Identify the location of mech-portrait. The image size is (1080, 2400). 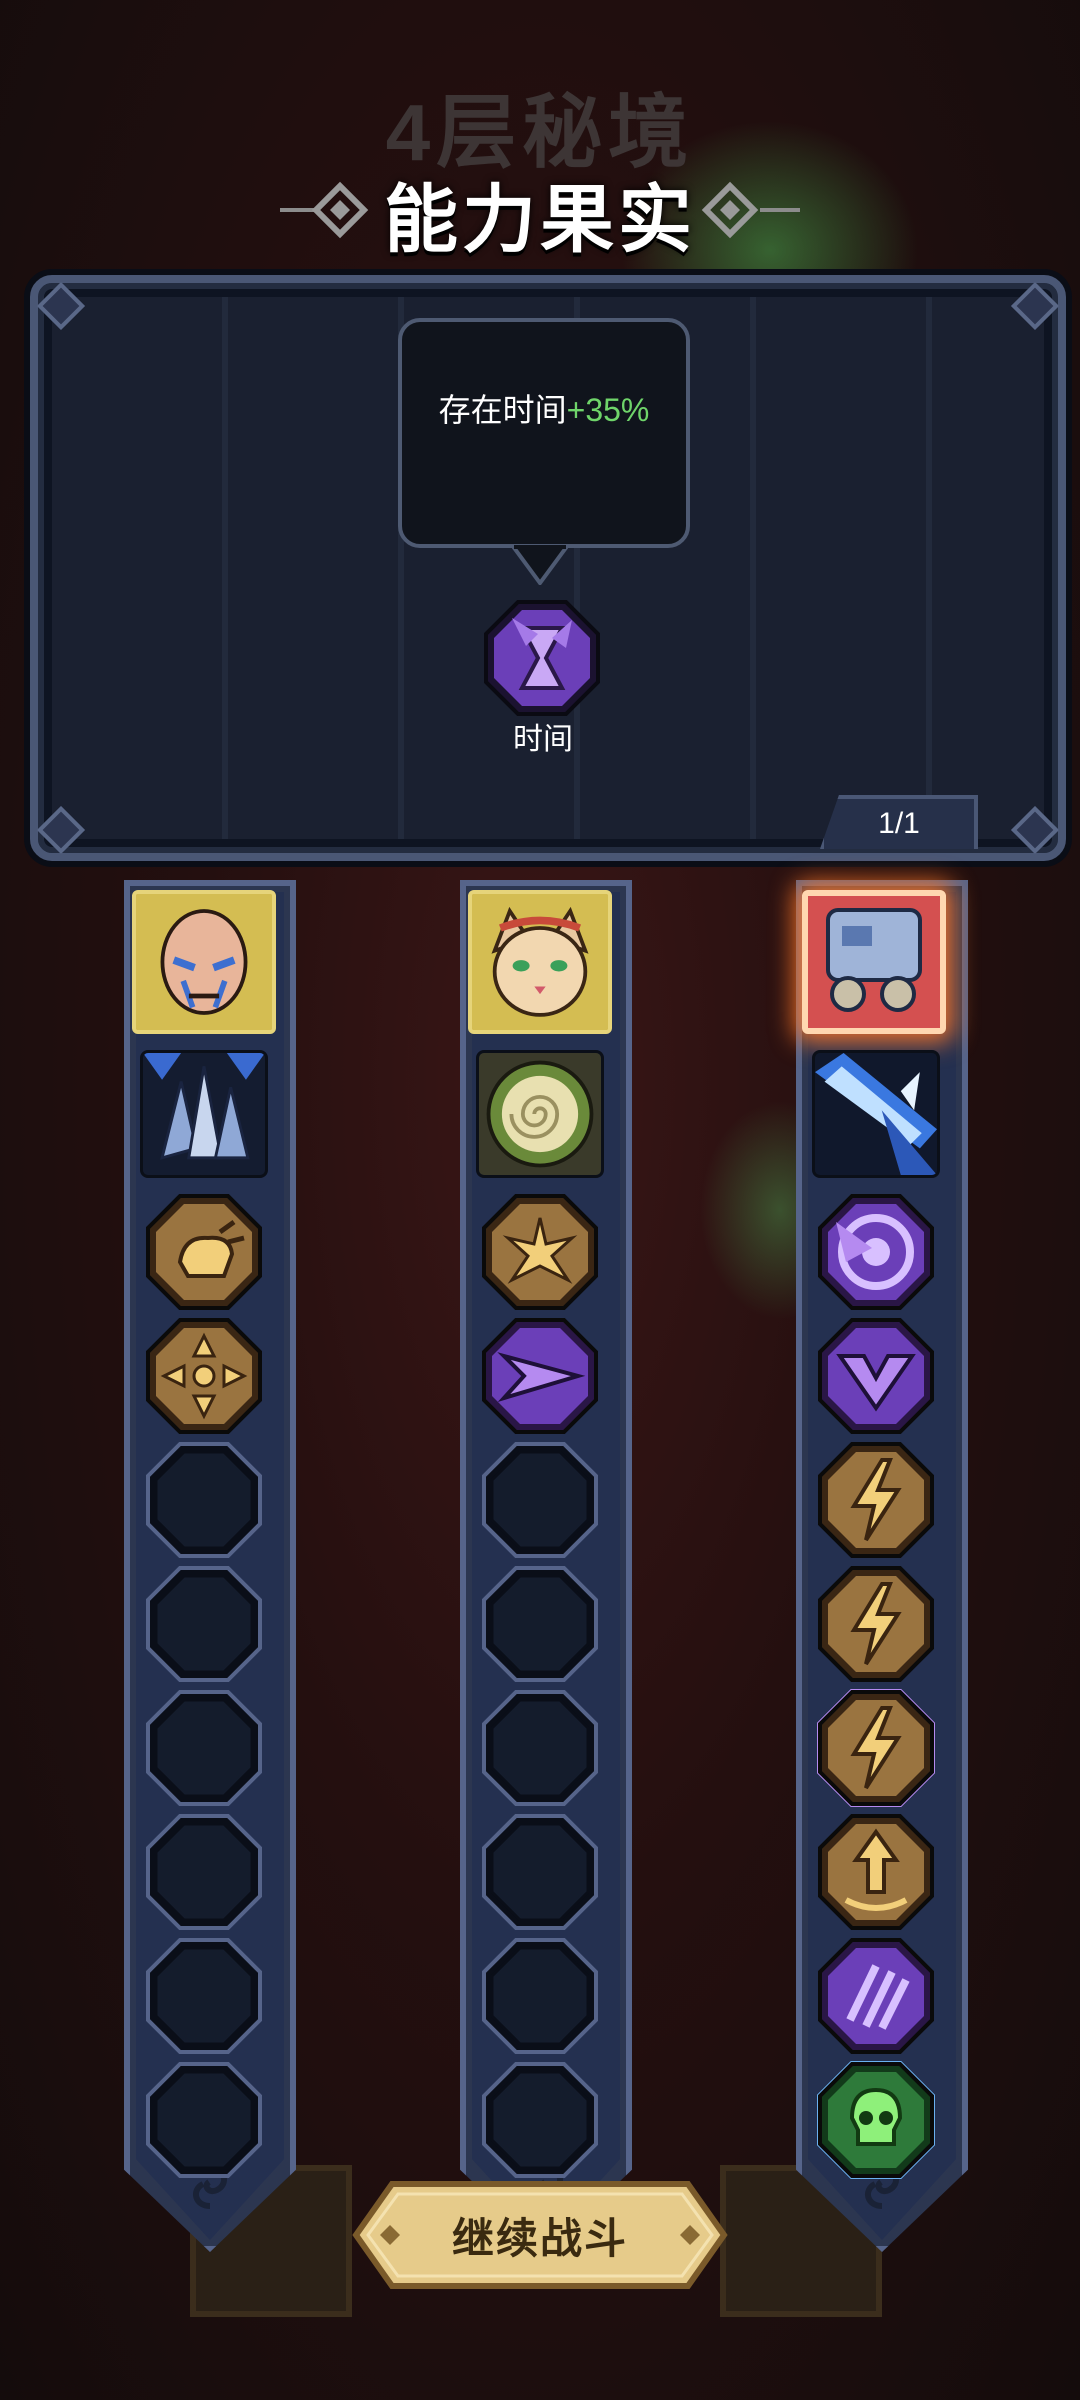
(874, 962).